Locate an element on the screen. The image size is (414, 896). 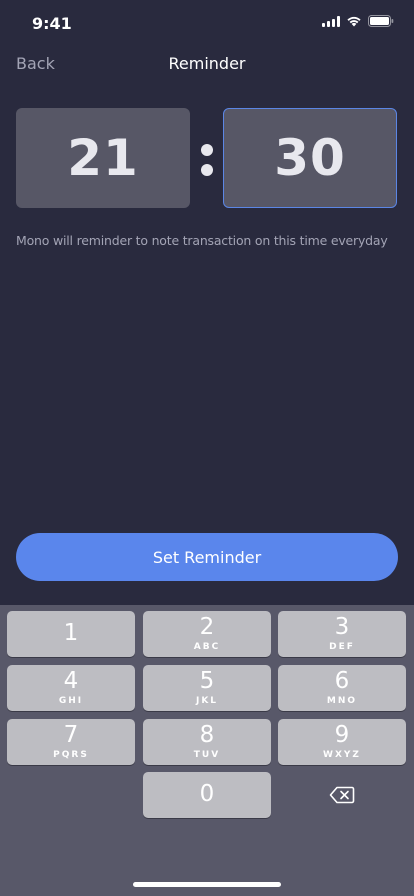
hour-field: 21 is located at coordinates (103, 158).